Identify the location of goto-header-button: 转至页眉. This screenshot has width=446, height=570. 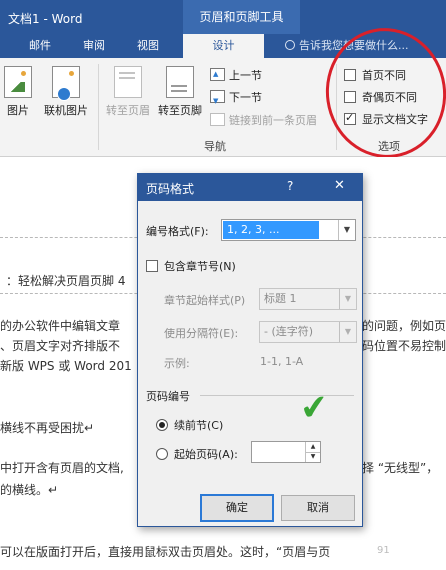
(128, 92).